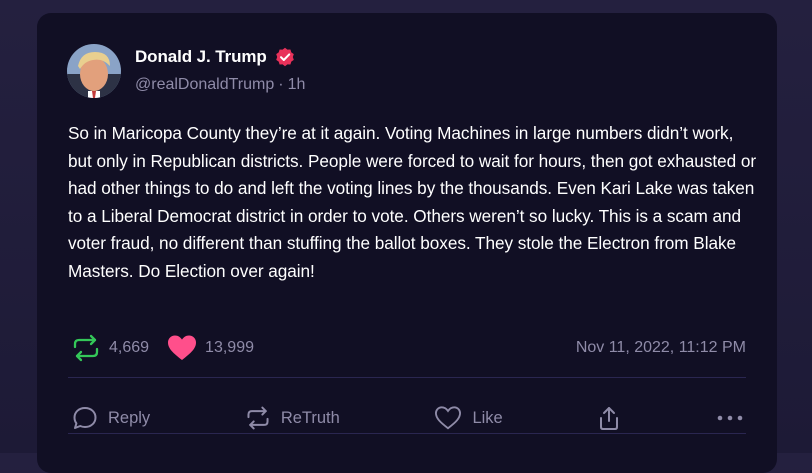 This screenshot has width=812, height=473. What do you see at coordinates (448, 418) in the screenshot?
I see `heart-outline-icon` at bounding box center [448, 418].